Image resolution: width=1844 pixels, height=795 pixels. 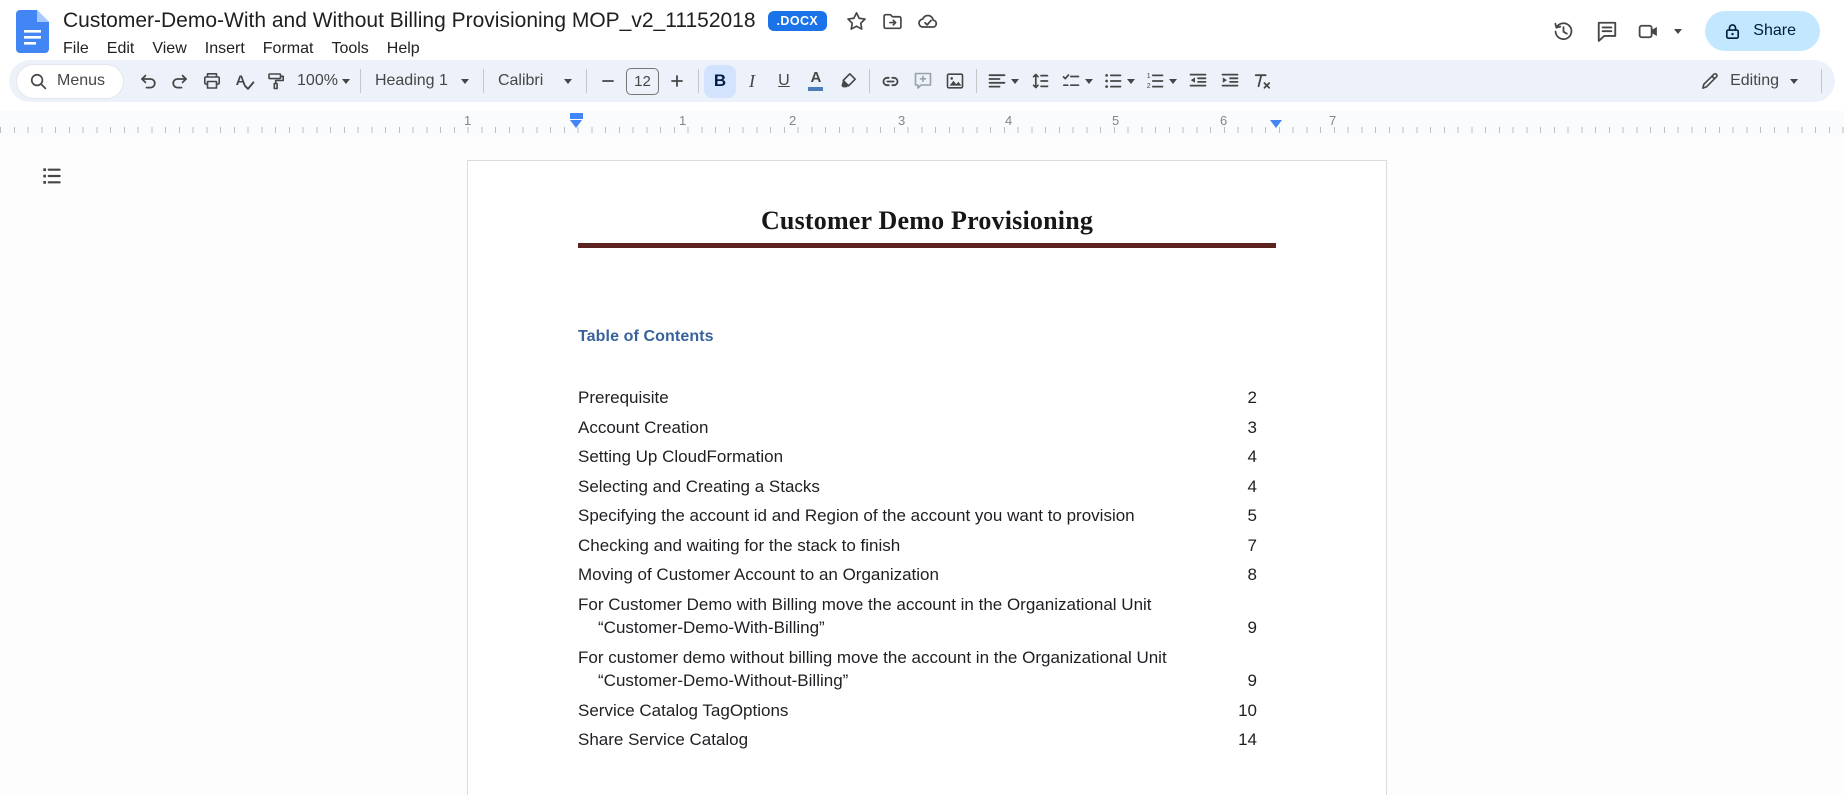 What do you see at coordinates (927, 220) in the screenshot?
I see `document-heading: Customer Demo Provisioning` at bounding box center [927, 220].